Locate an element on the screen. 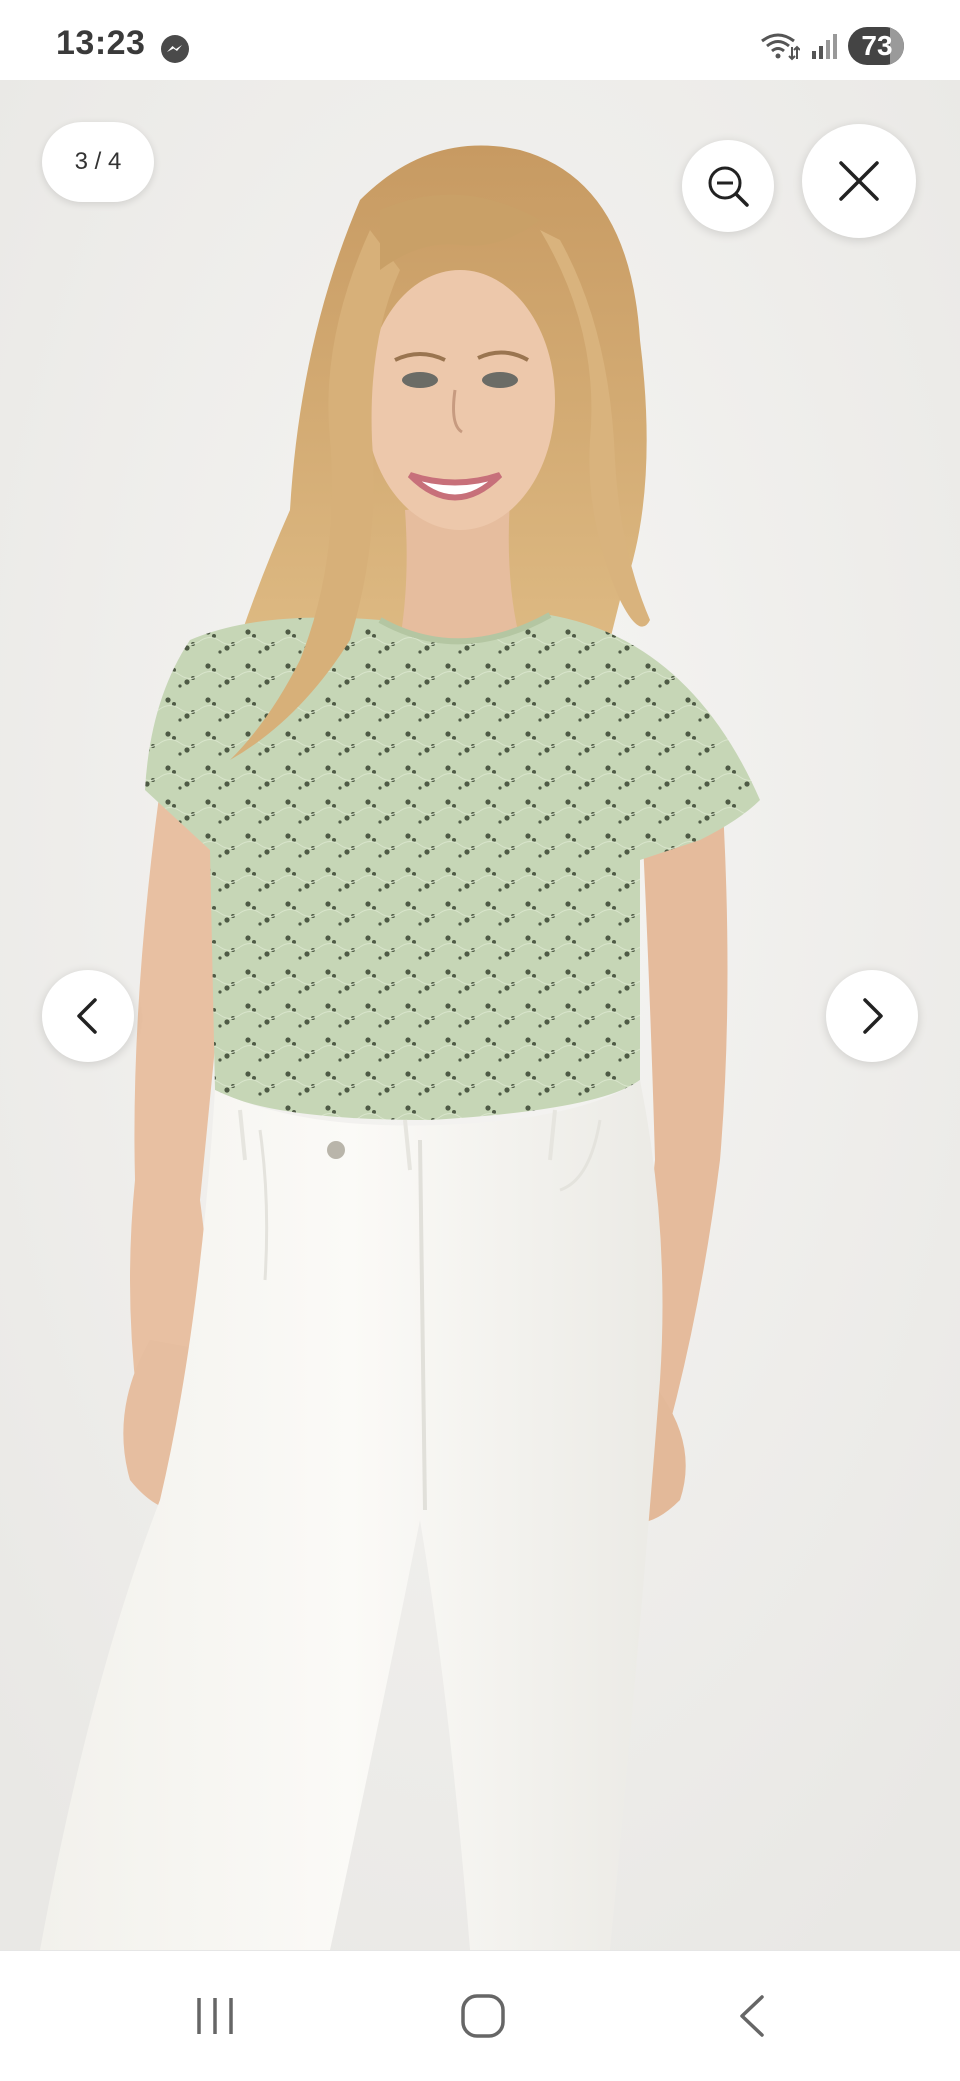  previous-image-button is located at coordinates (88, 1016).